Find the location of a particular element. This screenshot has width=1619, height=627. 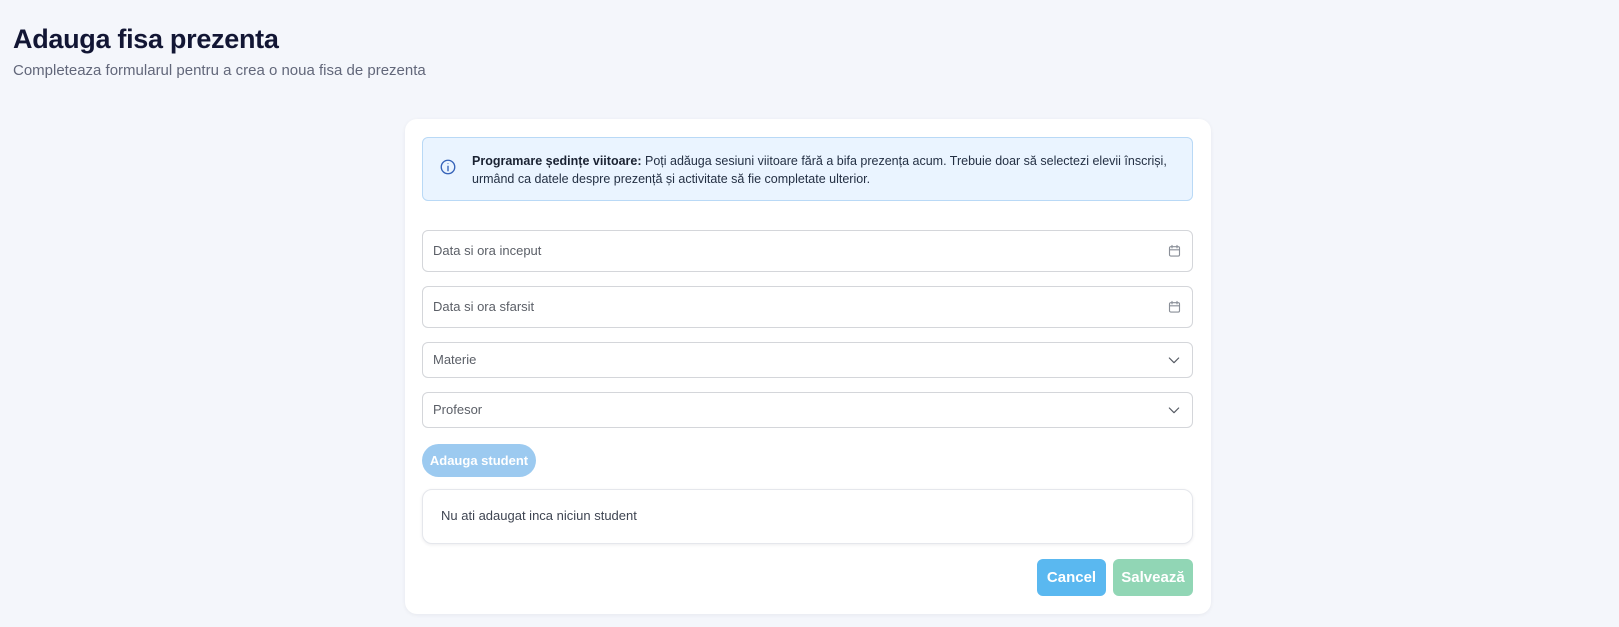

students-list-panel: Nu ati adaugat inca niciun student is located at coordinates (807, 516).